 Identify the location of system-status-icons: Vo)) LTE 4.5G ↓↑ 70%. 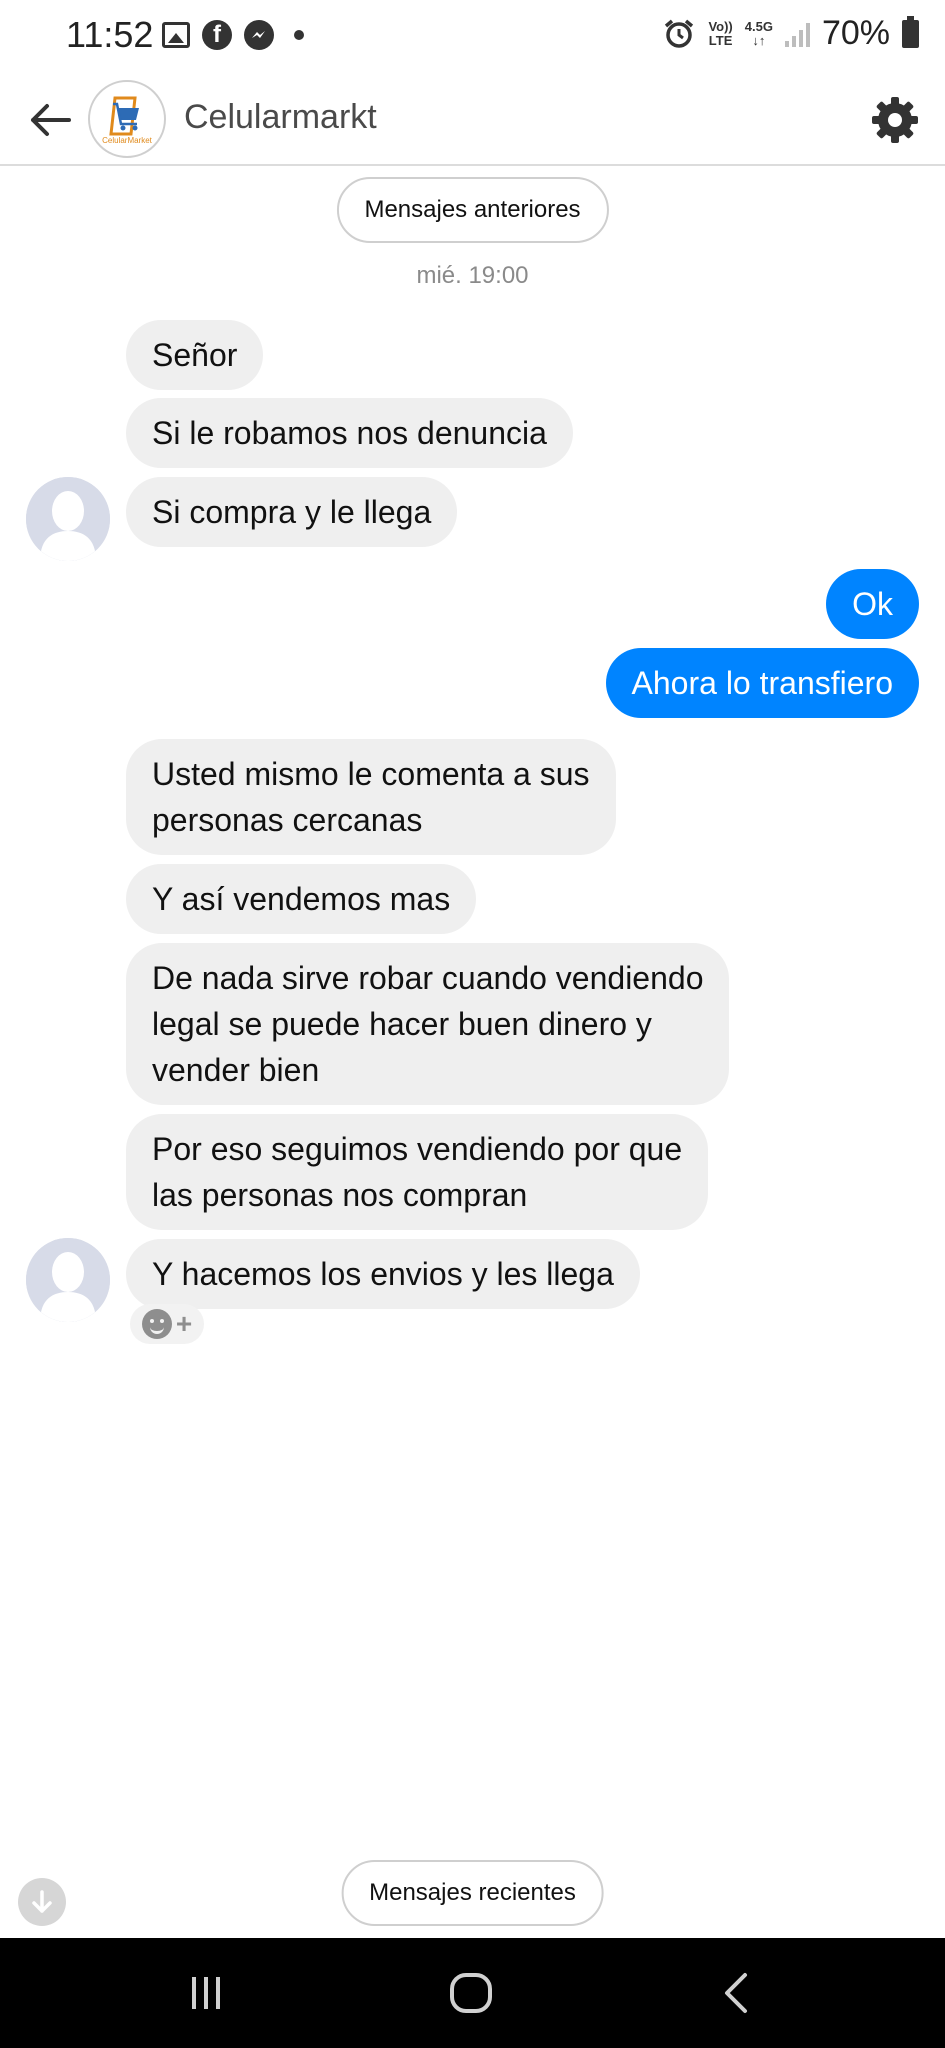
(790, 33).